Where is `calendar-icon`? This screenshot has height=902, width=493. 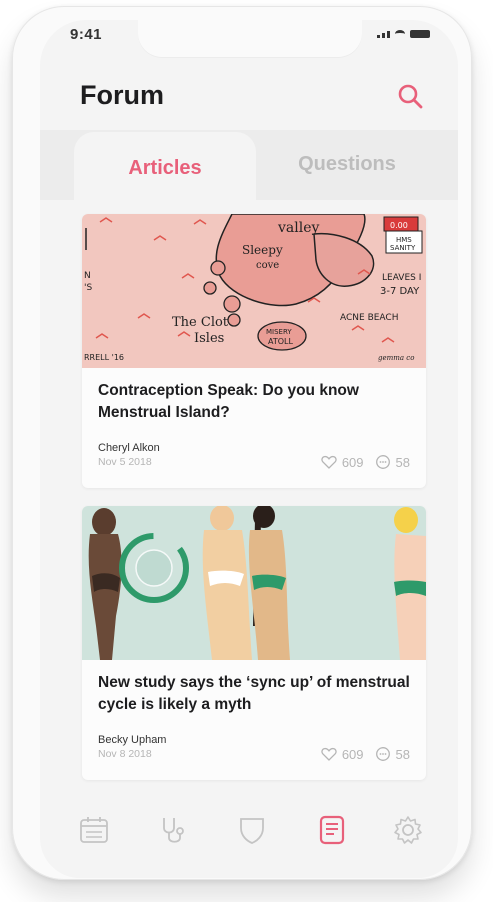
calendar-icon is located at coordinates (94, 830).